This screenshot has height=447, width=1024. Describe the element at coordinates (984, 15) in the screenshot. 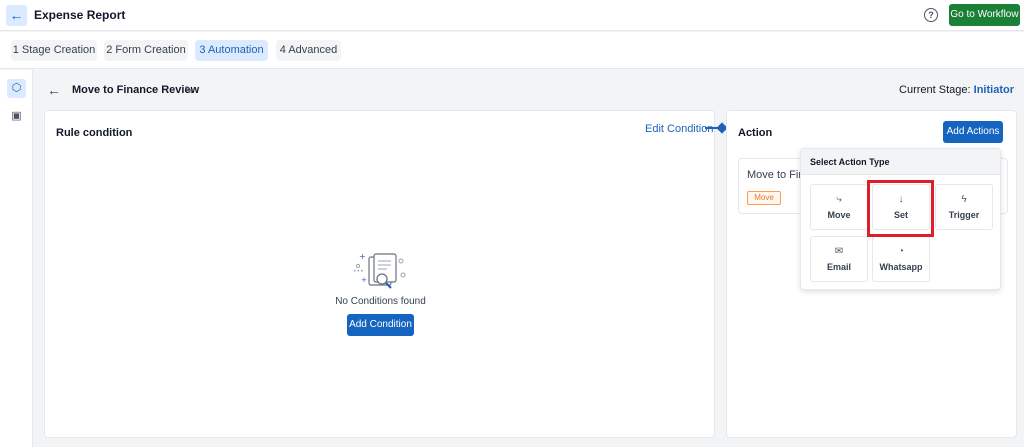

I see `go-to-workflow-button: Go to Workflow` at that location.